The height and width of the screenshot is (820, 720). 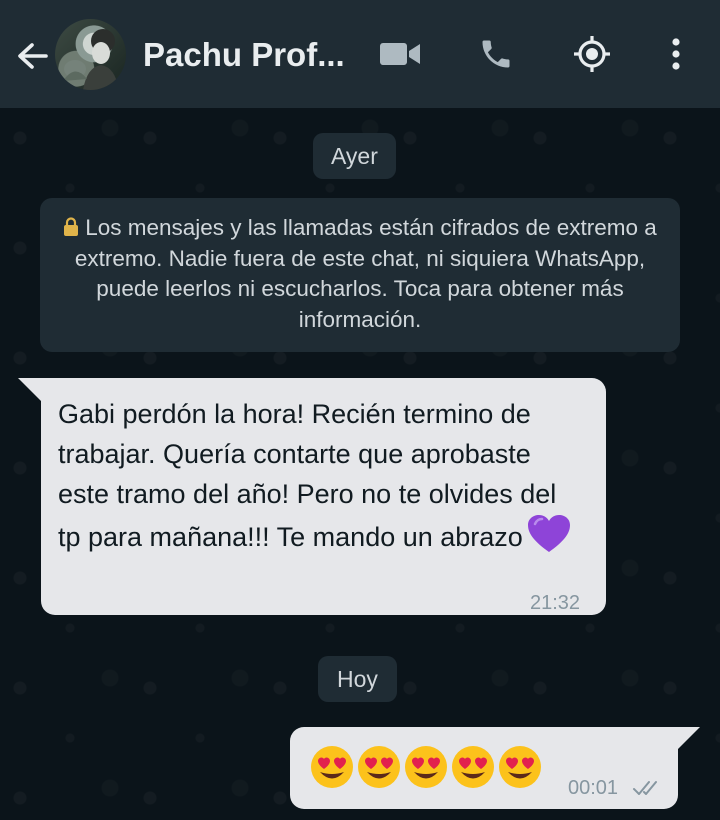 I want to click on location-icon, so click(x=592, y=54).